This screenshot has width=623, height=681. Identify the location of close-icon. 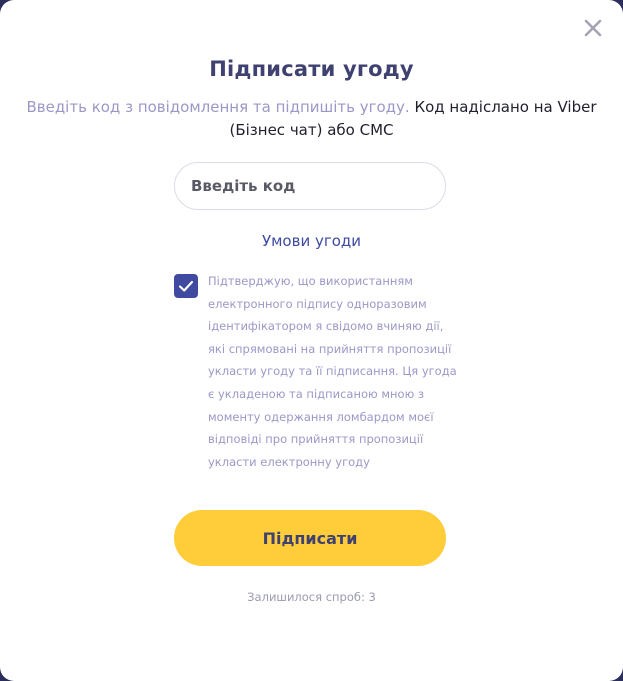
(593, 28).